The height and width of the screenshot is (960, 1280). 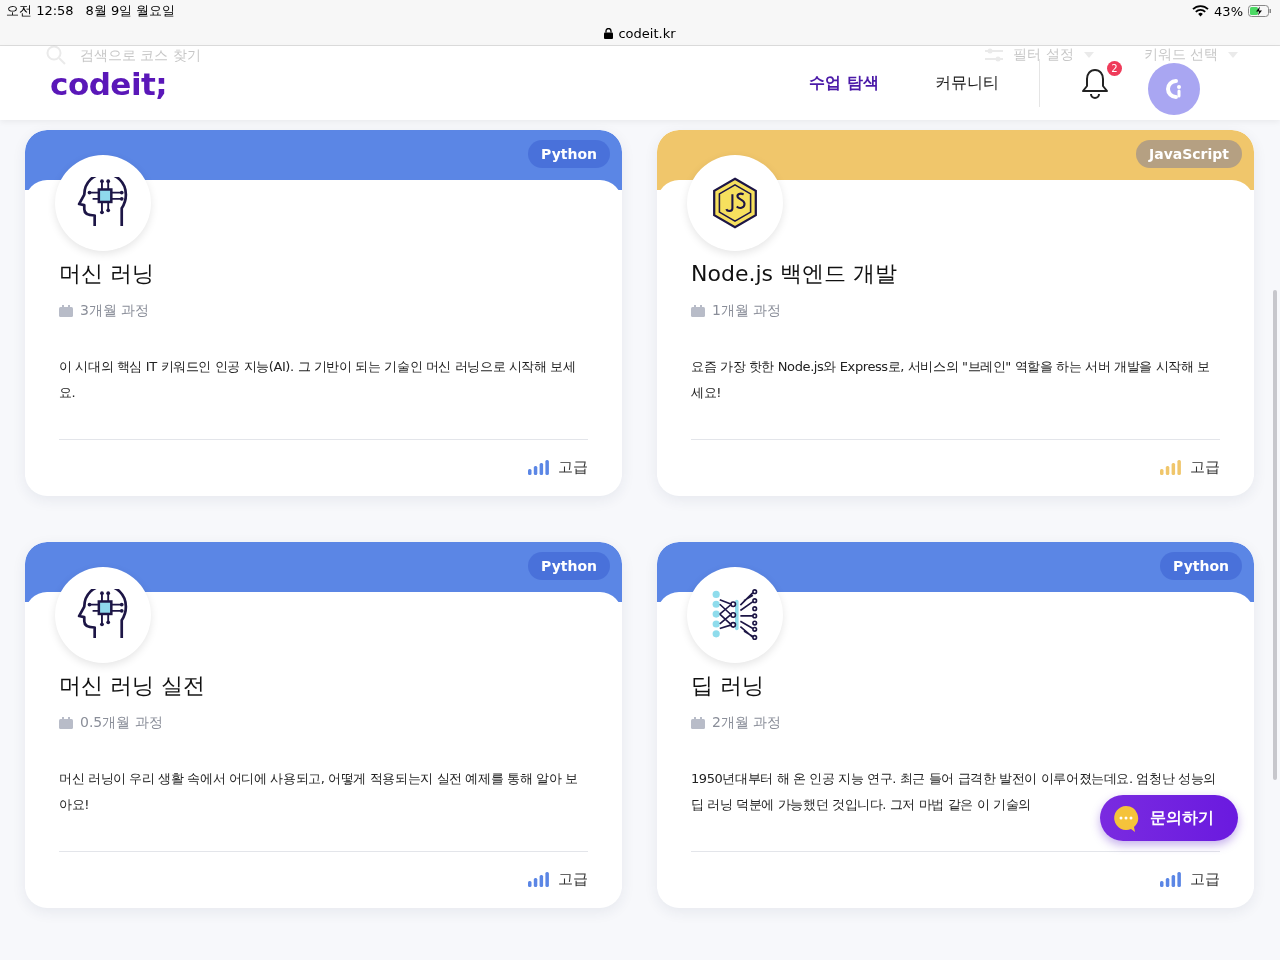 What do you see at coordinates (115, 311) in the screenshot?
I see `course-duration: 3개월 과정` at bounding box center [115, 311].